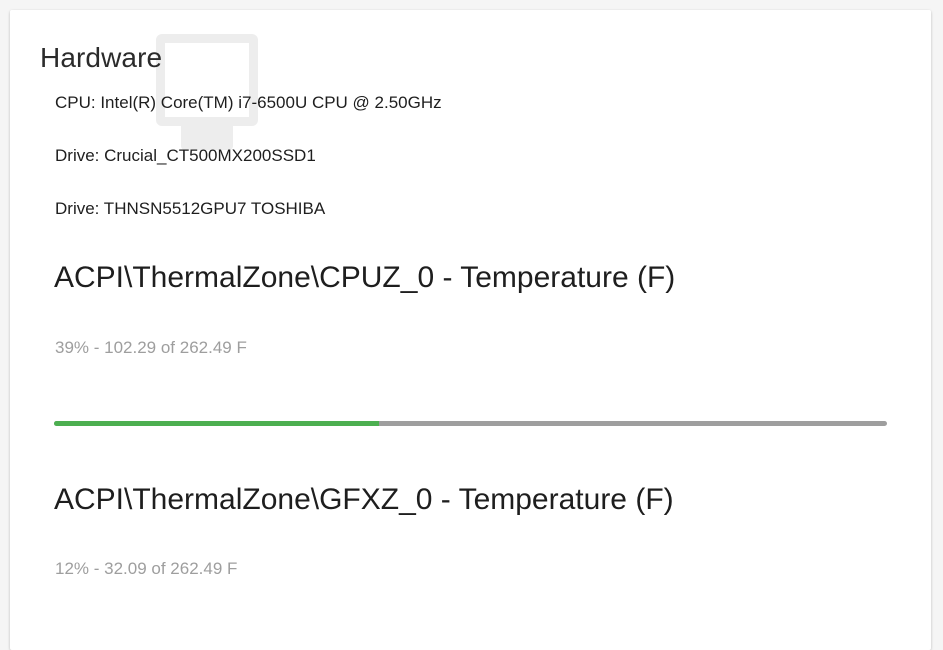  What do you see at coordinates (207, 92) in the screenshot?
I see `monitor-icon` at bounding box center [207, 92].